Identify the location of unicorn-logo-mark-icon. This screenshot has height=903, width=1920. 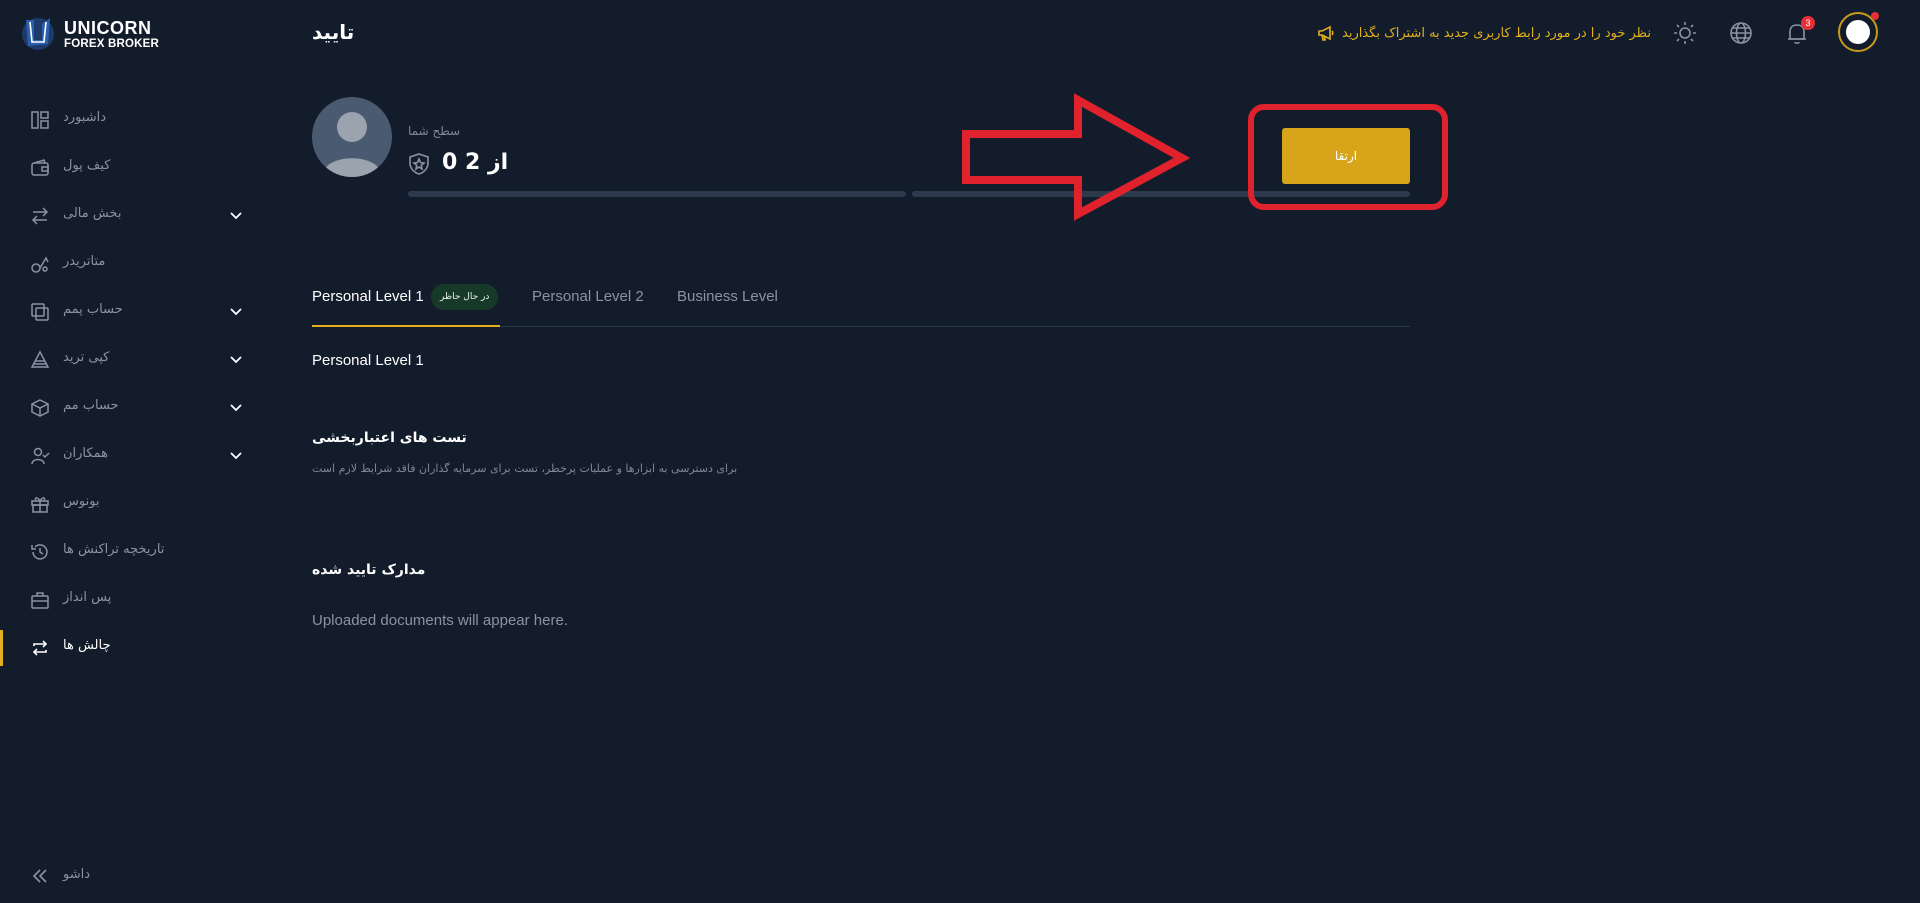
(38, 34).